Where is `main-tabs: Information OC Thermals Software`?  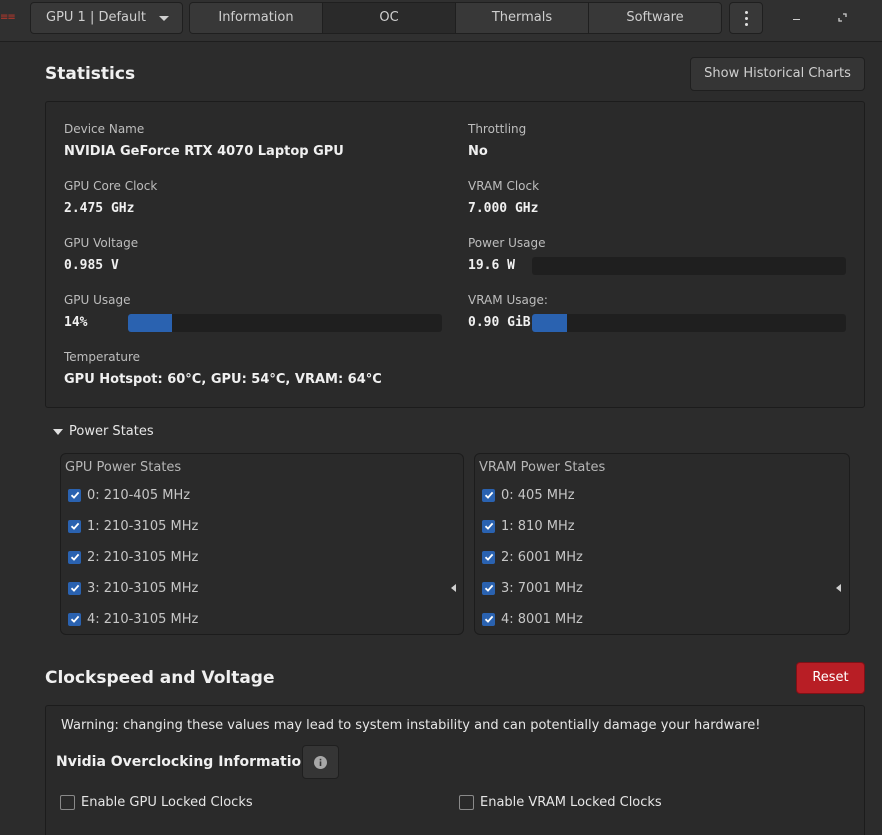 main-tabs: Information OC Thermals Software is located at coordinates (455, 18).